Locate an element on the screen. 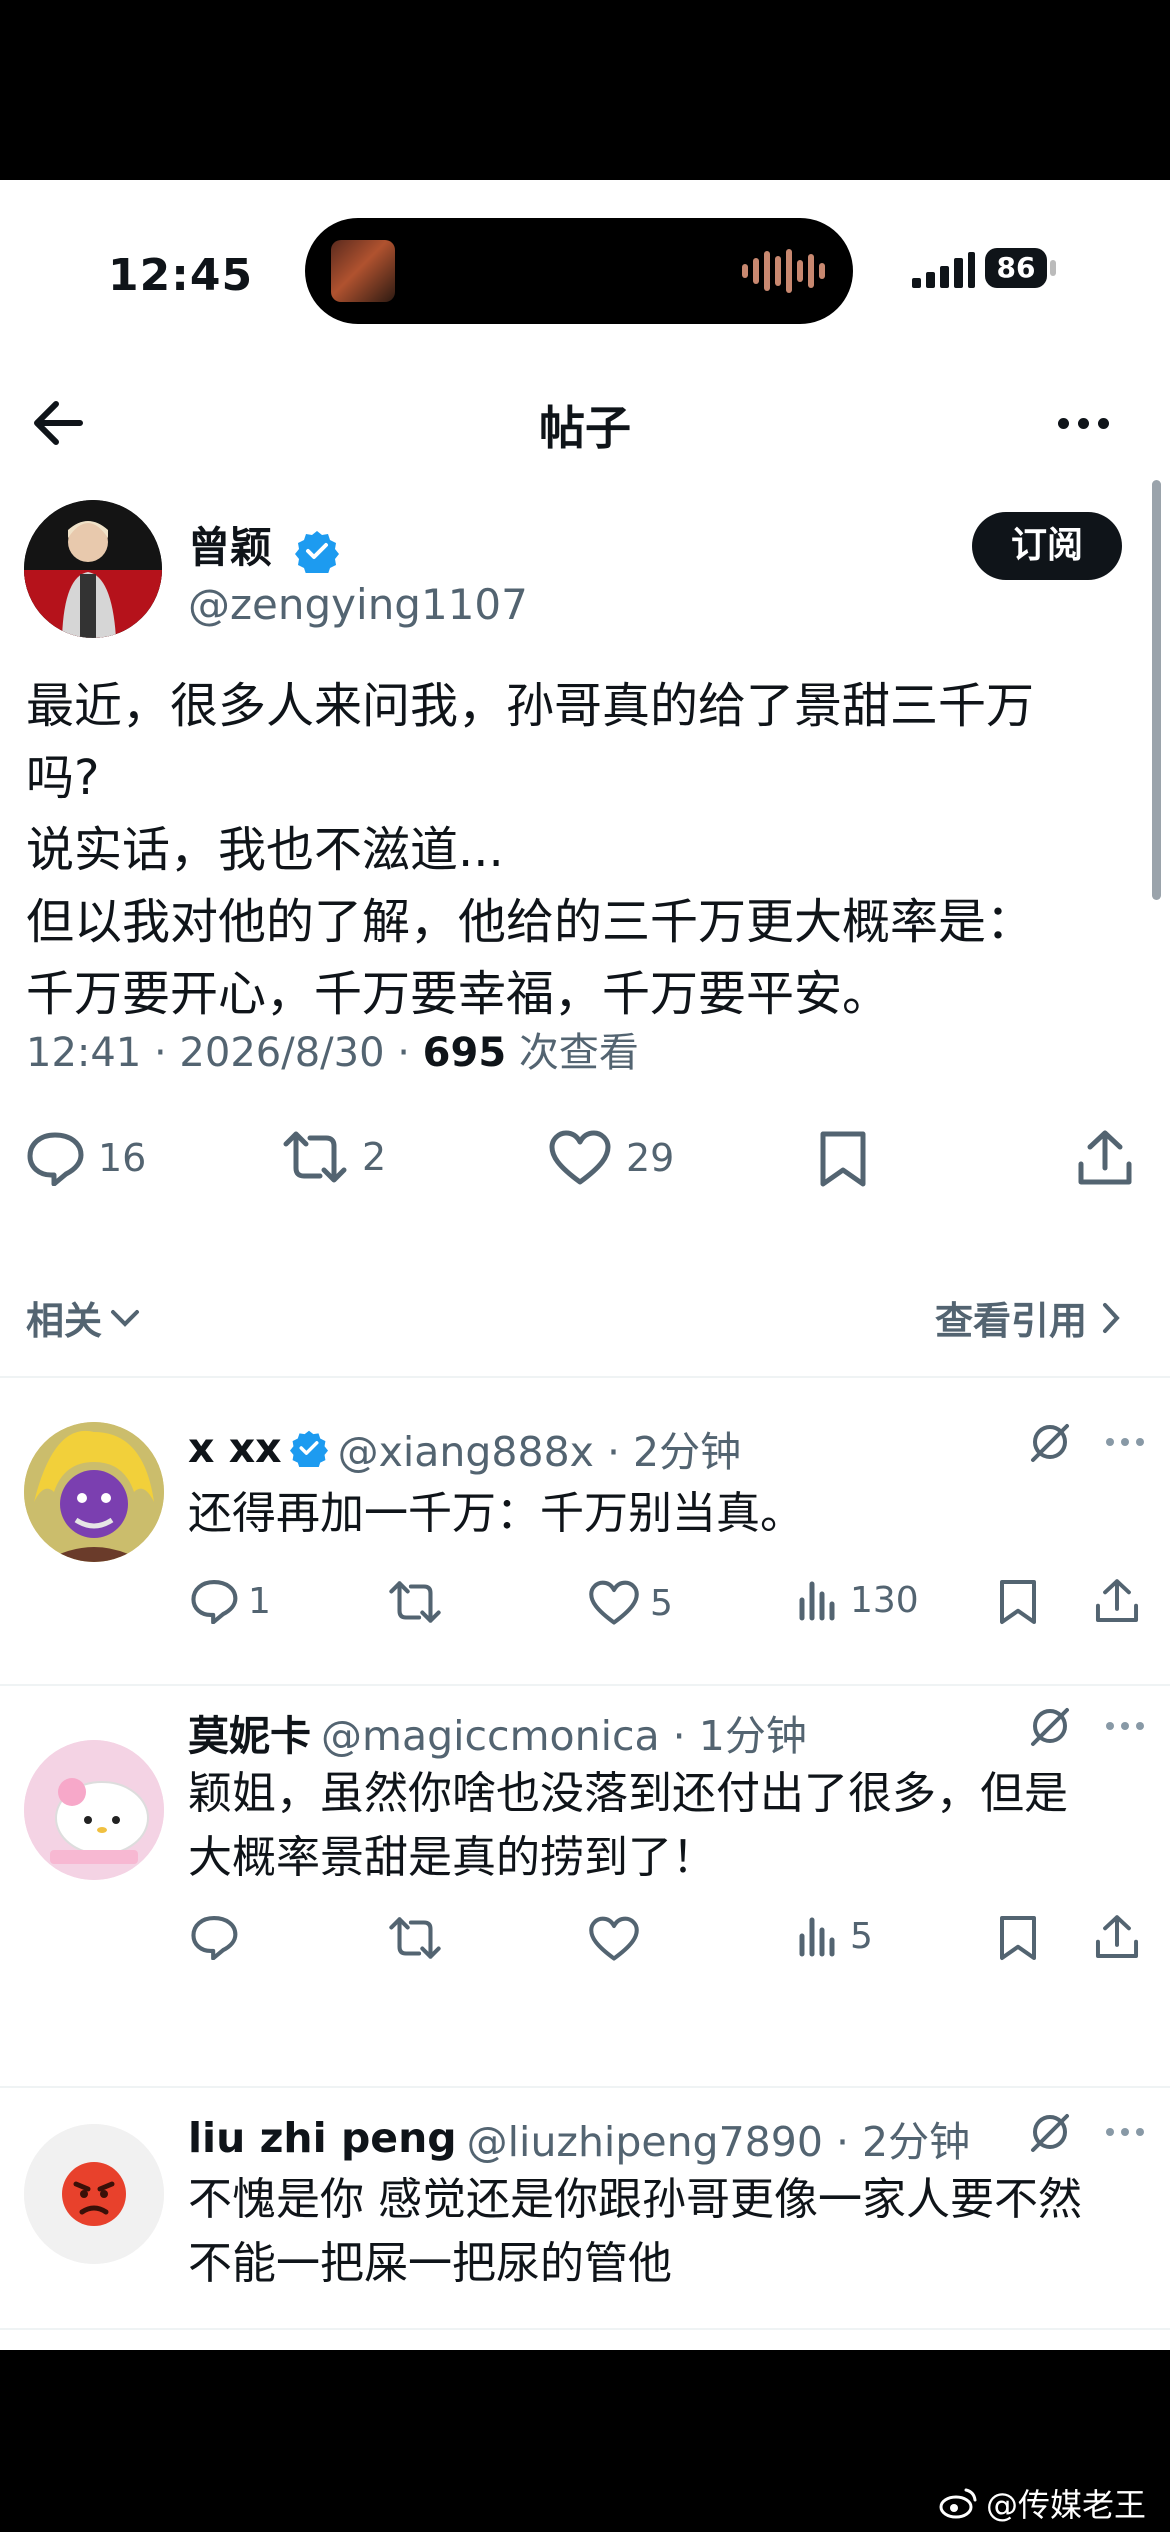  like-action is located at coordinates (614, 1939).